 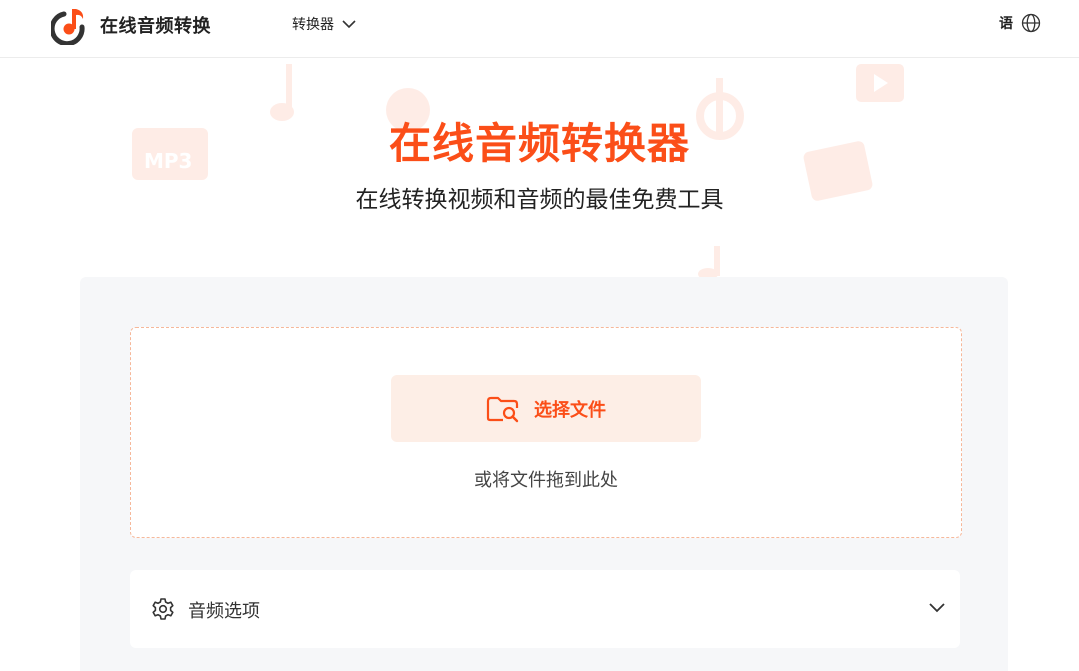 What do you see at coordinates (155, 26) in the screenshot?
I see `app-name: 在线音频转换` at bounding box center [155, 26].